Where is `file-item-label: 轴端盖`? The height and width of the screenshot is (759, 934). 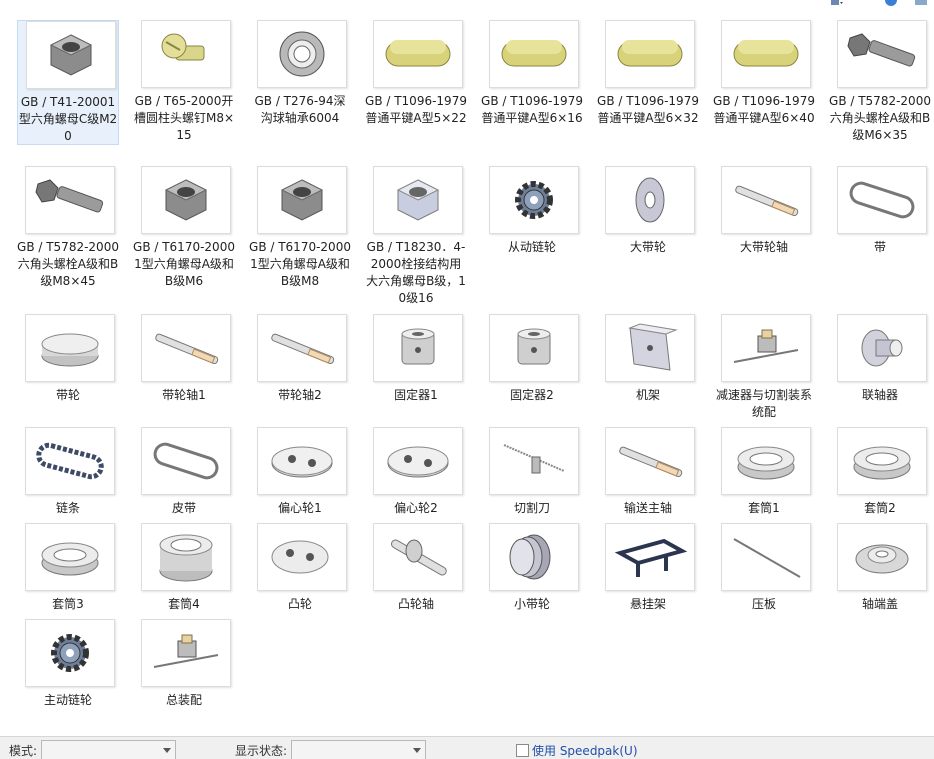
file-item-label: 轴端盖 is located at coordinates (879, 604).